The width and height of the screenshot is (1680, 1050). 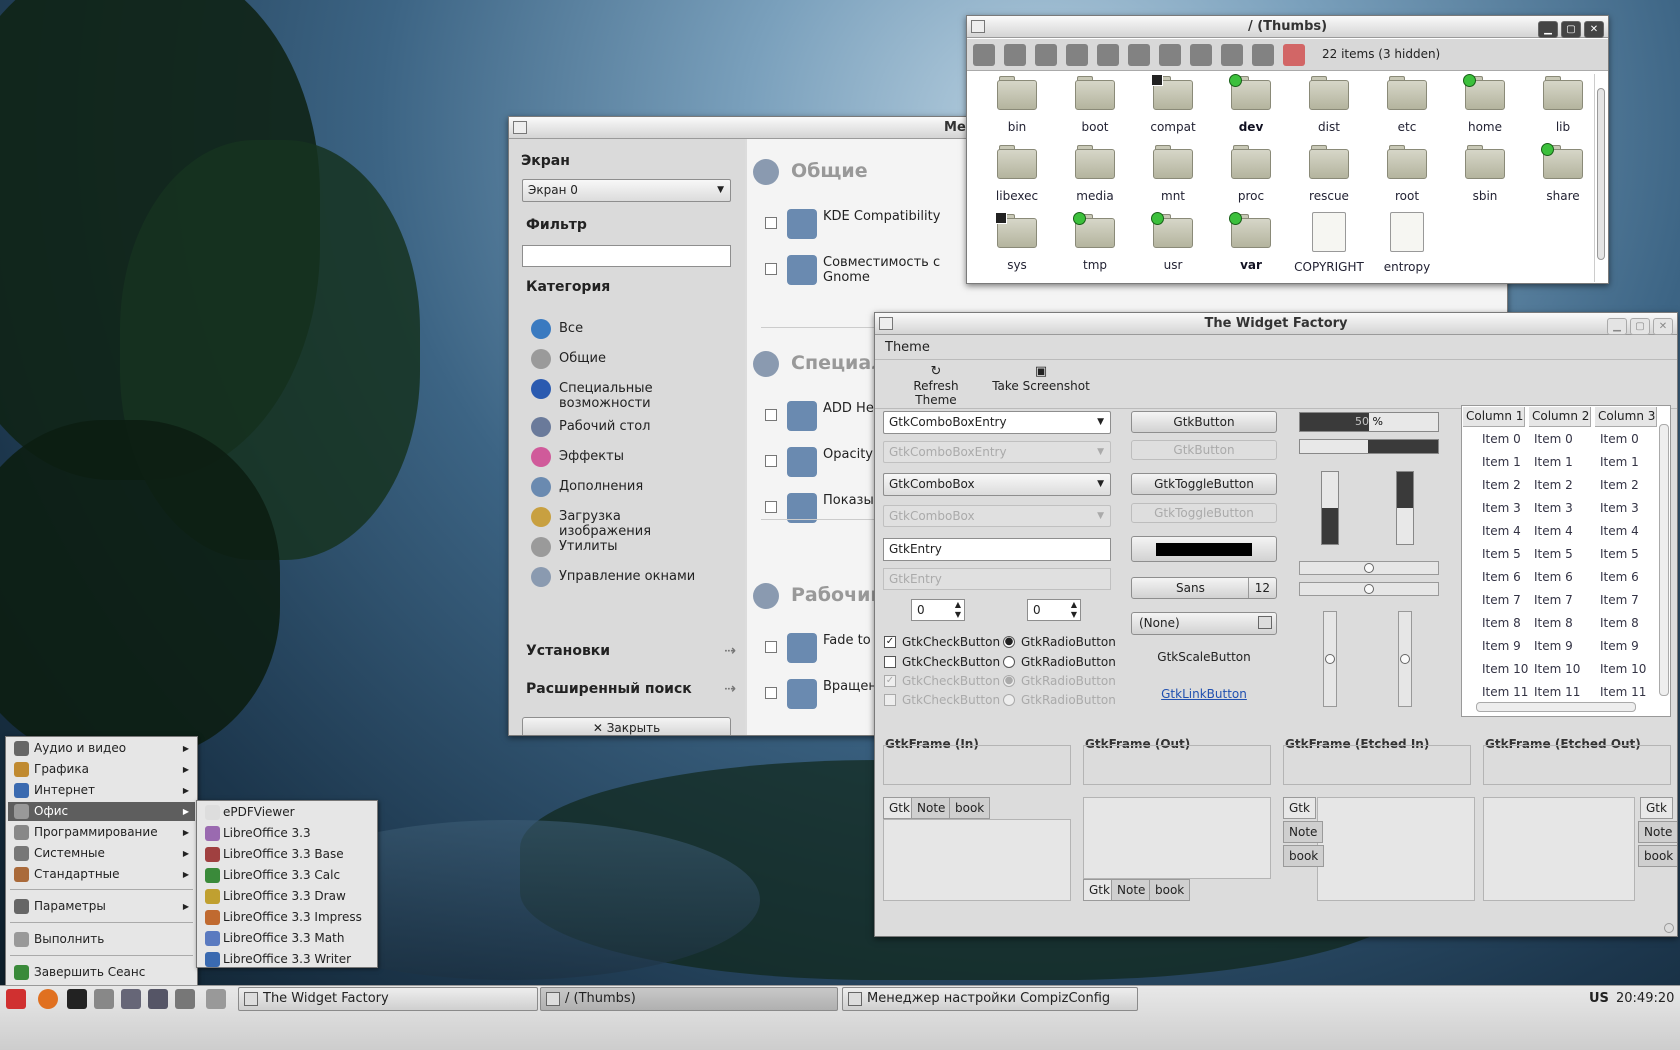 I want to click on firefox-icon, so click(x=48, y=999).